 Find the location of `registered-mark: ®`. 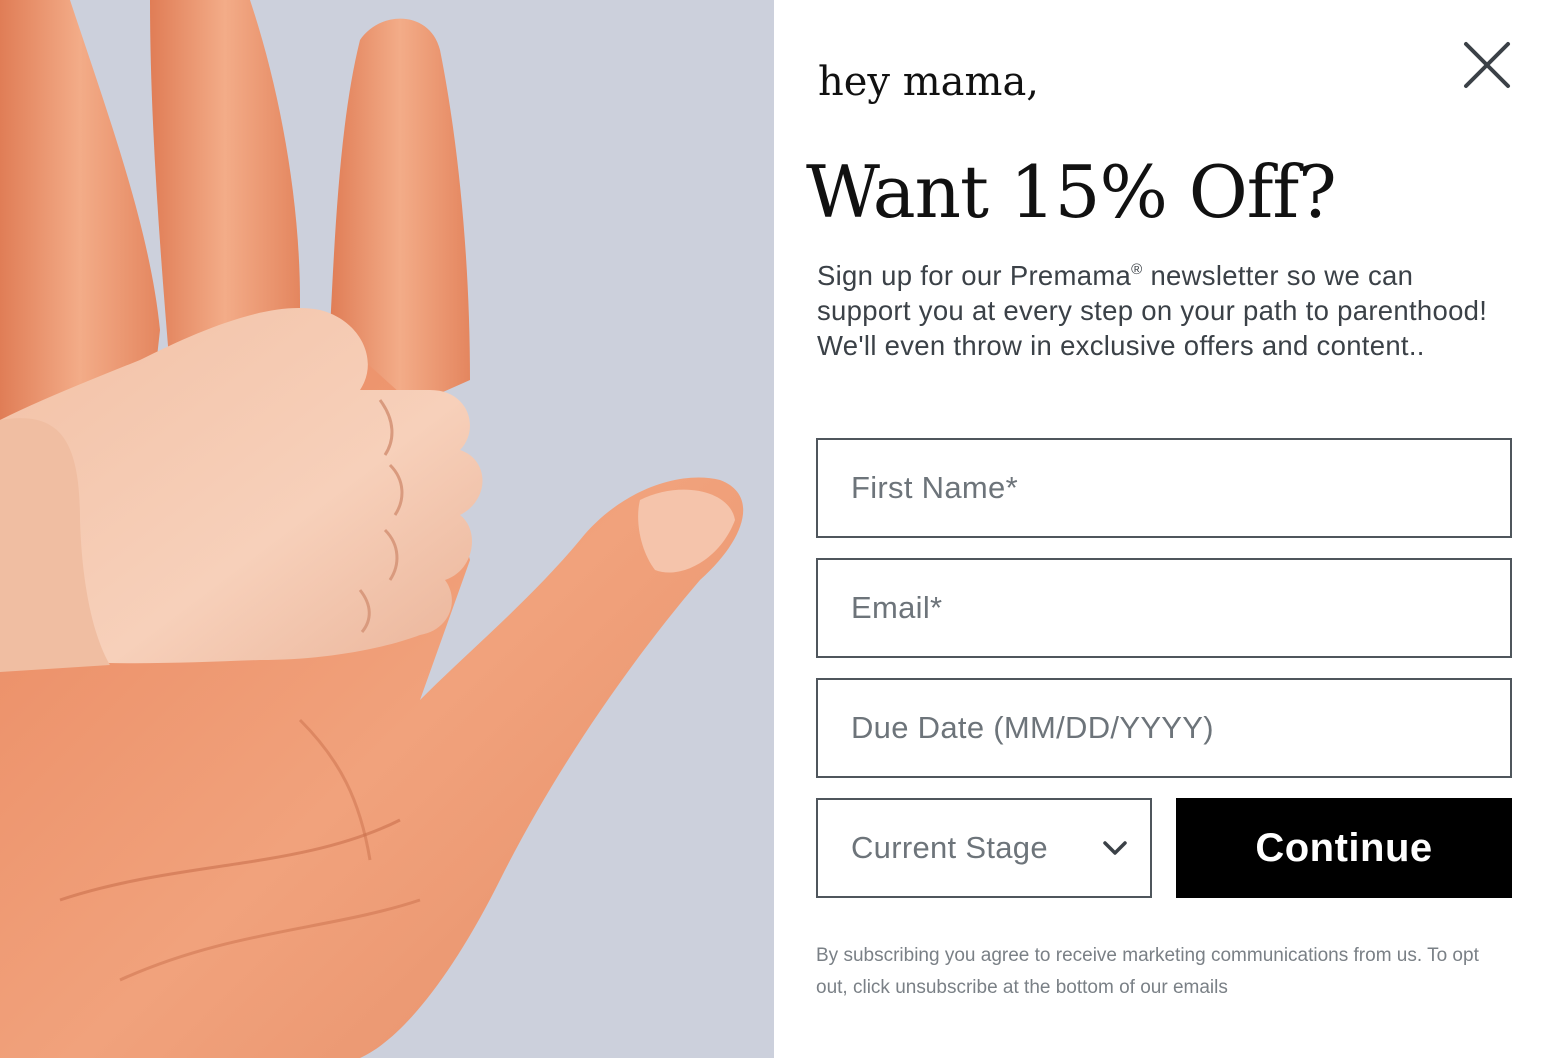

registered-mark: ® is located at coordinates (1137, 269).